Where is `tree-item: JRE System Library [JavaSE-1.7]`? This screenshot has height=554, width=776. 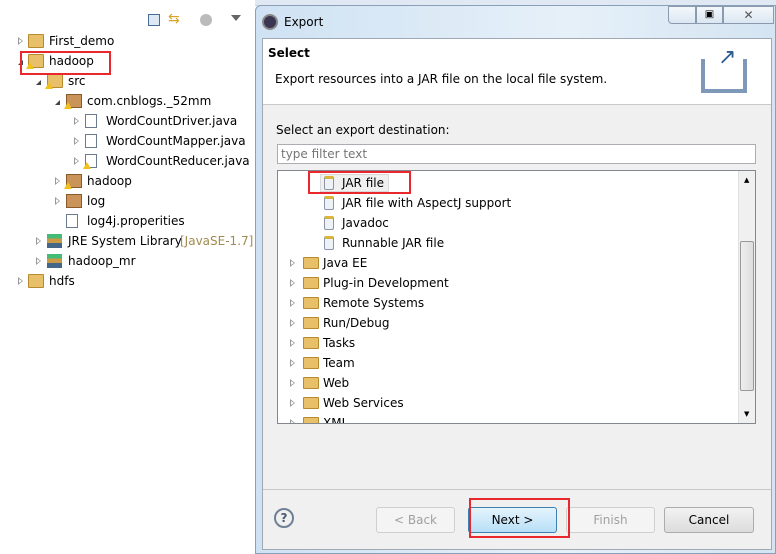
tree-item: JRE System Library [JavaSE-1.7] is located at coordinates (127, 241).